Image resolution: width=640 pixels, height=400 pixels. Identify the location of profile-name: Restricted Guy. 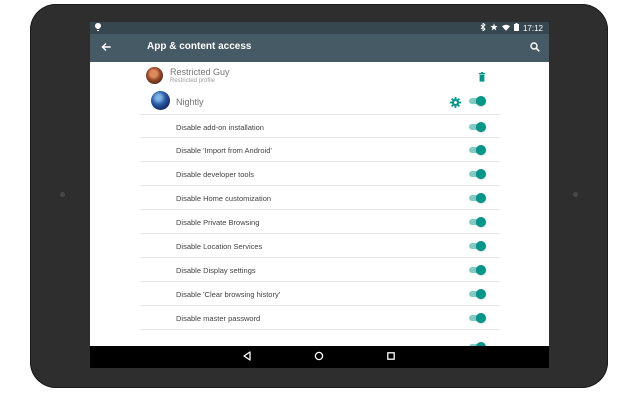
(200, 72).